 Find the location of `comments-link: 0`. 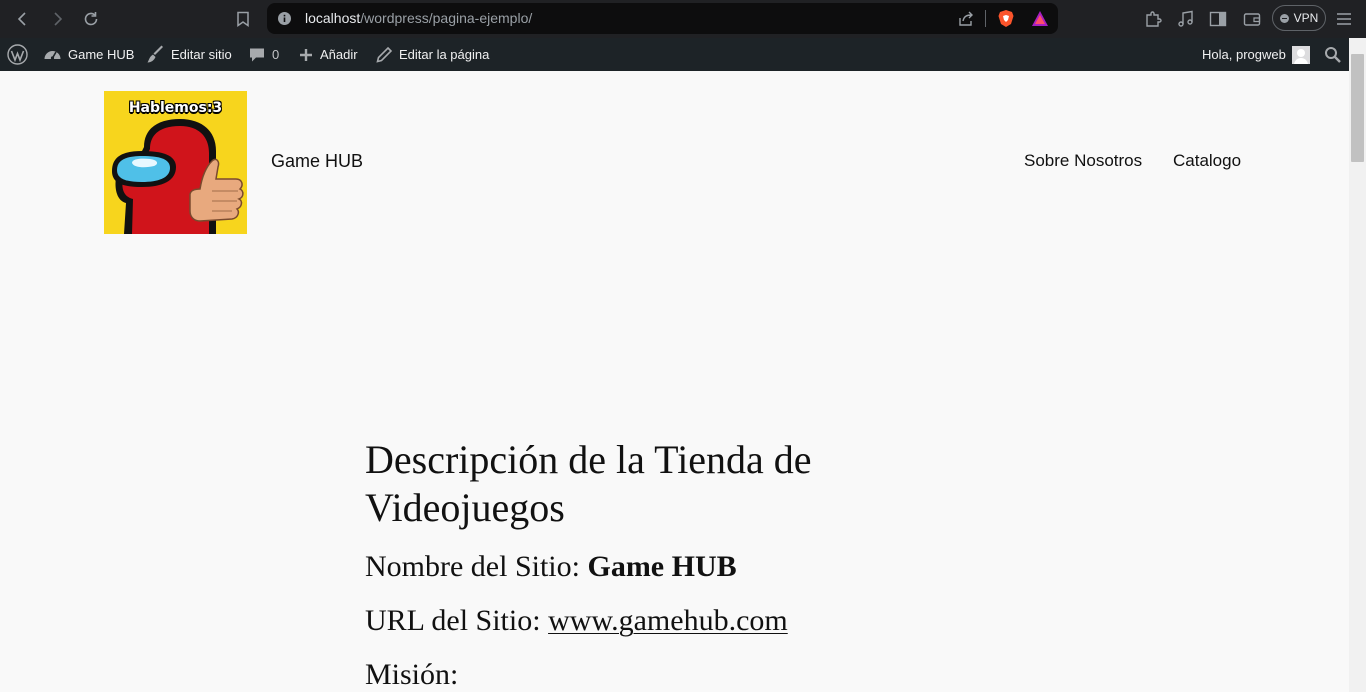

comments-link: 0 is located at coordinates (263, 54).